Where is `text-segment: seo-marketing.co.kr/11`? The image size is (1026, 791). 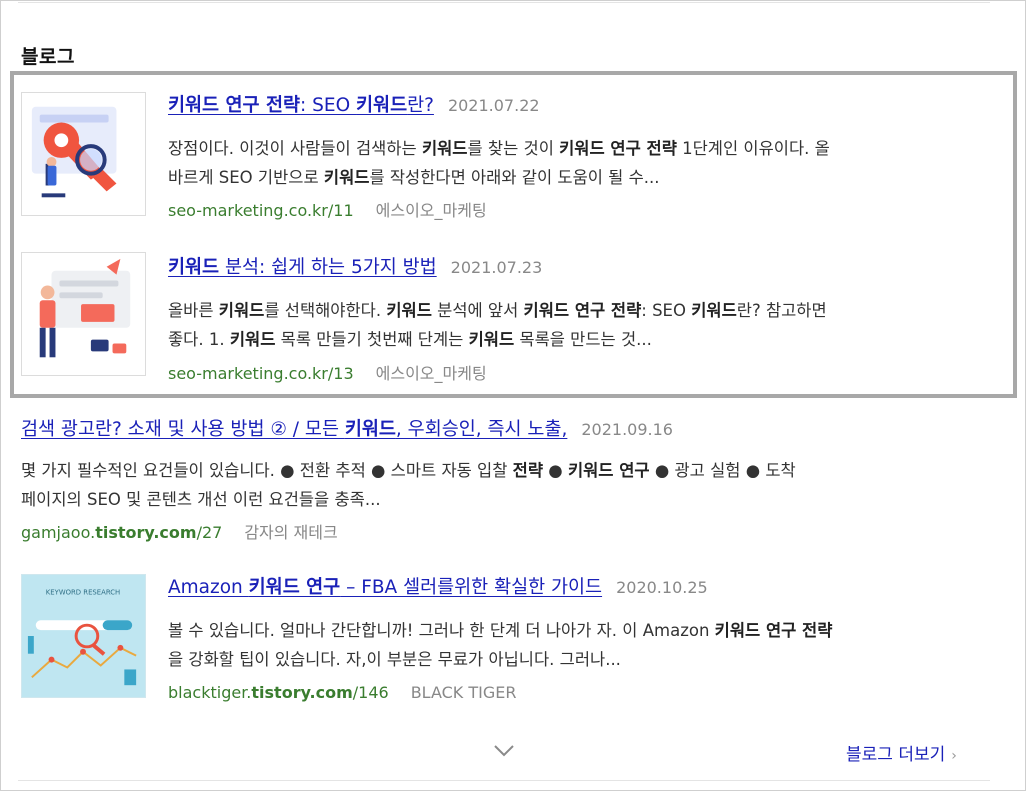
text-segment: seo-marketing.co.kr/11 is located at coordinates (261, 210).